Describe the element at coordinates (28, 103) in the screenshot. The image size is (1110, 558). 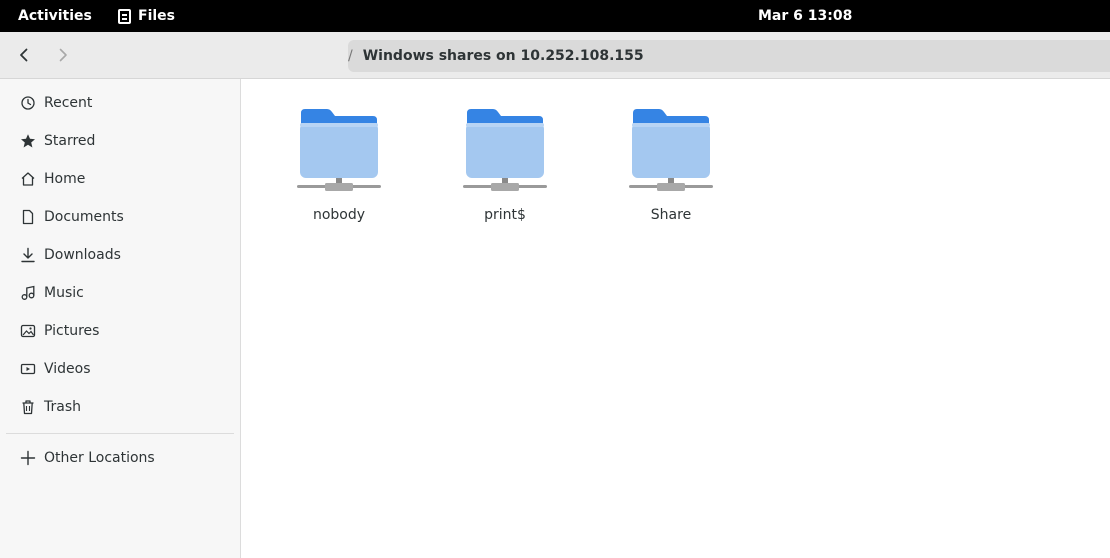
I see `clock-icon` at that location.